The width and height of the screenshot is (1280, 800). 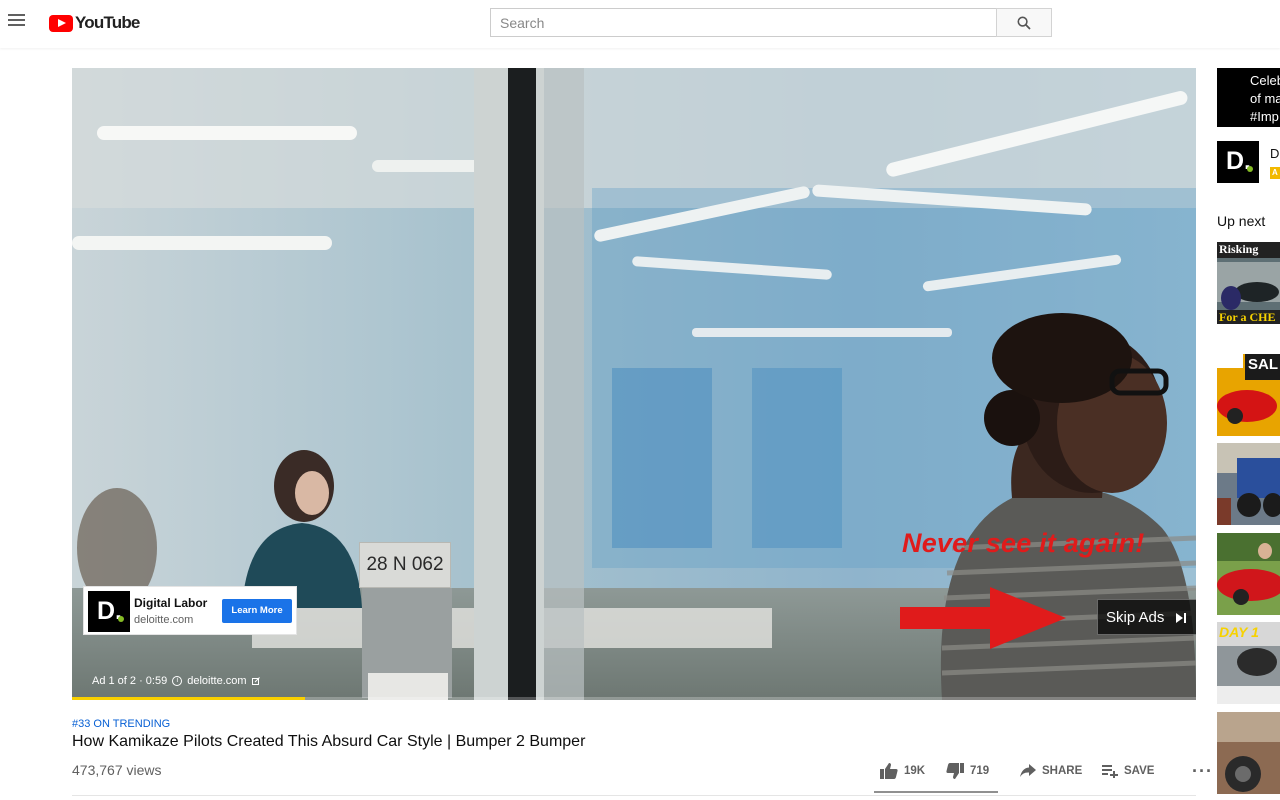 What do you see at coordinates (1248, 395) in the screenshot?
I see `up-next-thumbnail: SAL` at bounding box center [1248, 395].